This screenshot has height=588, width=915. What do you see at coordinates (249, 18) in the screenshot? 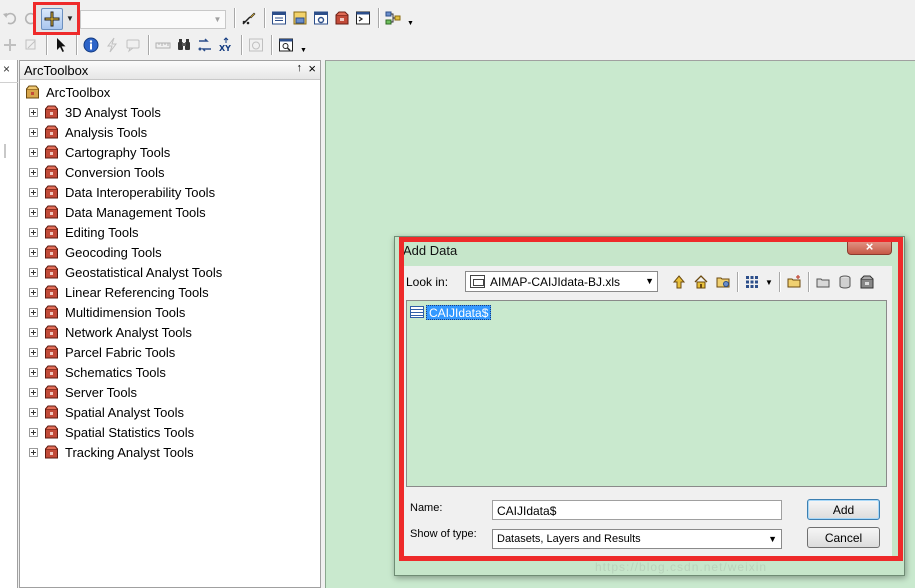
I see `editor-icon` at bounding box center [249, 18].